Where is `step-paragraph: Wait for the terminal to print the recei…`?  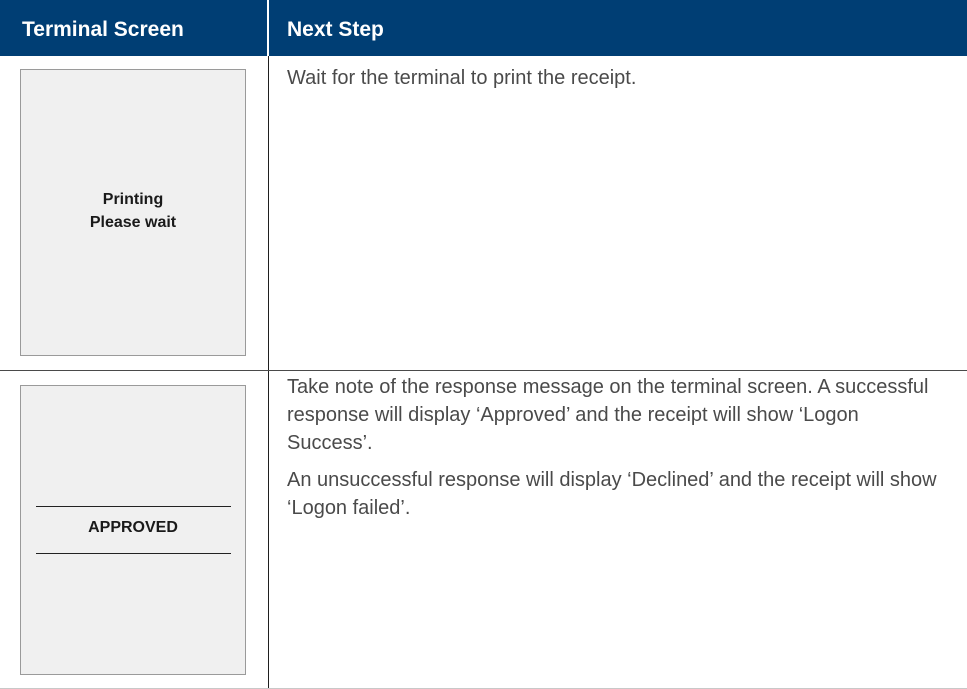 step-paragraph: Wait for the terminal to print the recei… is located at coordinates (462, 78).